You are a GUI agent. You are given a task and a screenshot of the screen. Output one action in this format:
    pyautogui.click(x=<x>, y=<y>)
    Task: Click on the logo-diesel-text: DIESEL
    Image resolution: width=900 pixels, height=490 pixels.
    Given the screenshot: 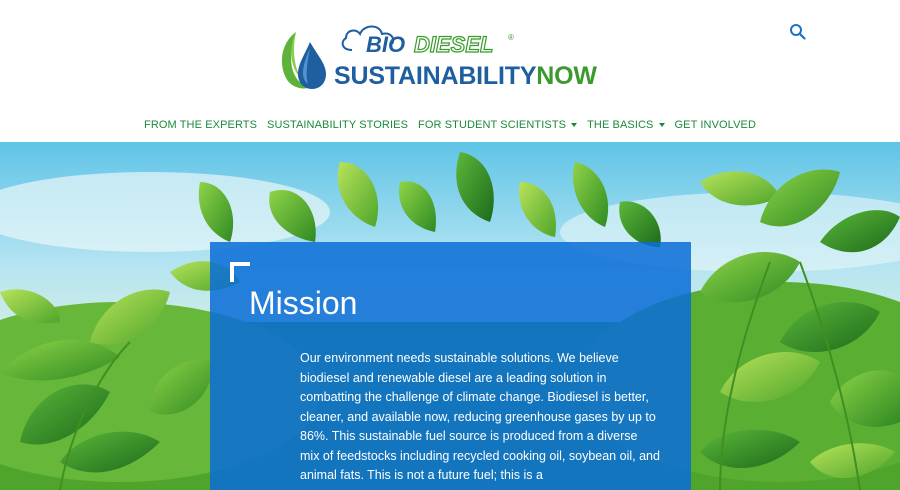 What is the action you would take?
    pyautogui.click(x=453, y=44)
    